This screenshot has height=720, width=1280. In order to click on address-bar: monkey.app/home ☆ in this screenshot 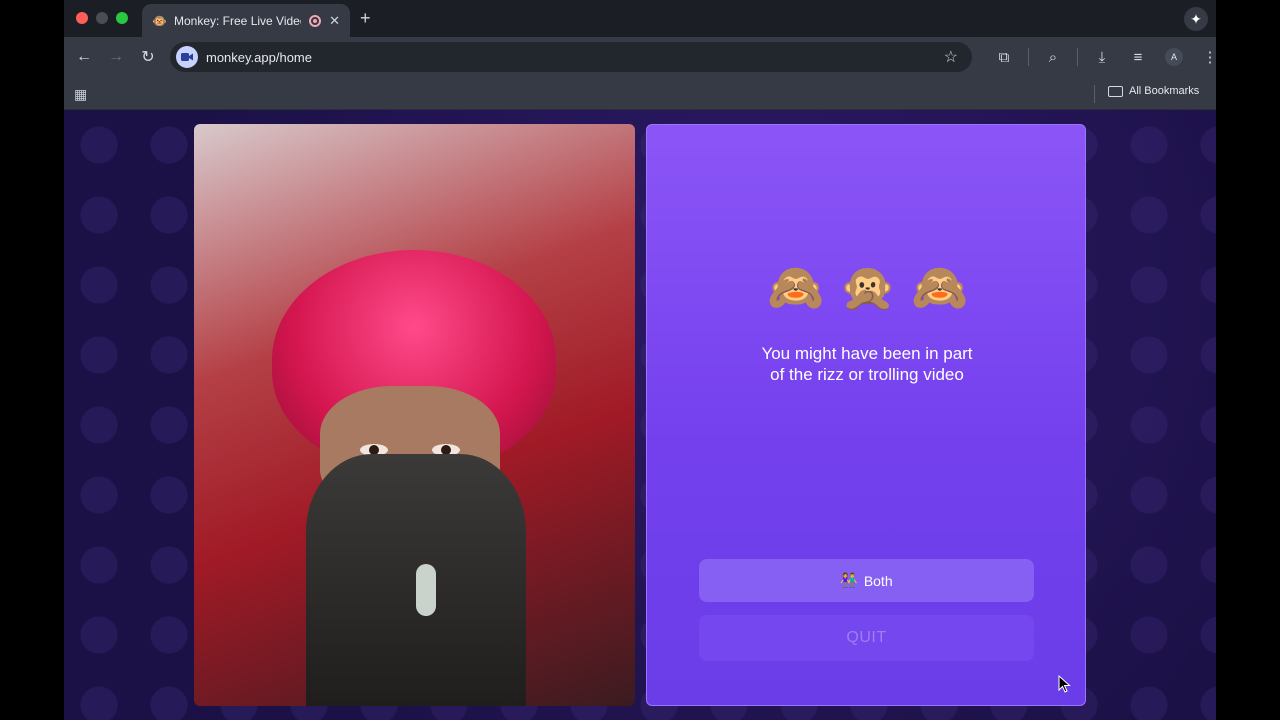, I will do `click(571, 57)`.